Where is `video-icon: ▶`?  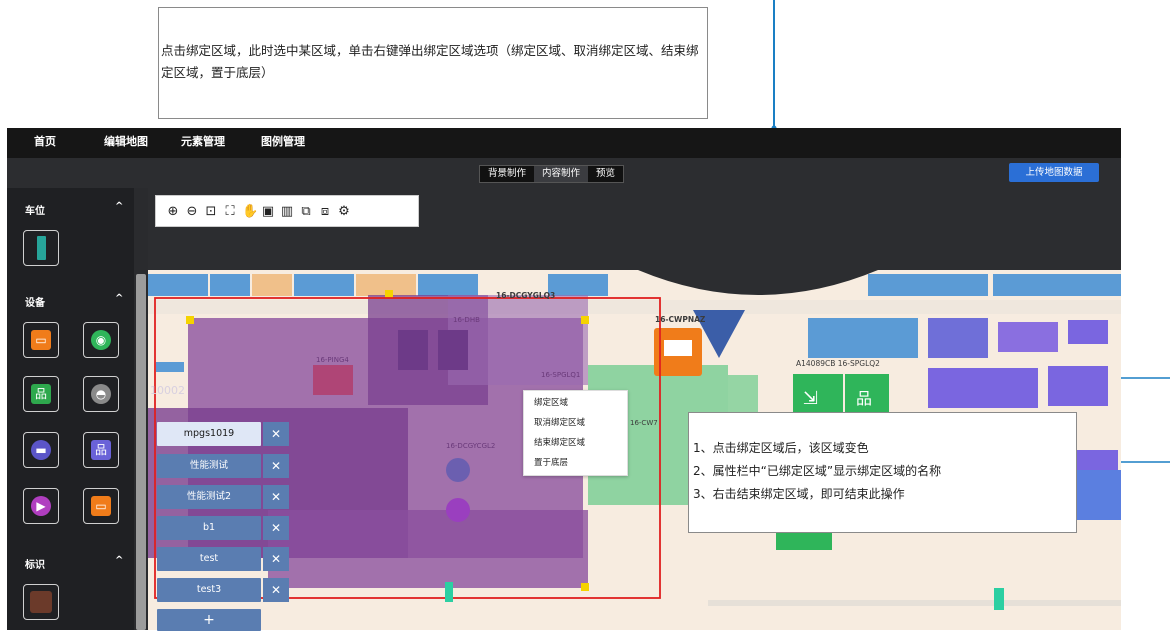
video-icon: ▶ is located at coordinates (41, 506).